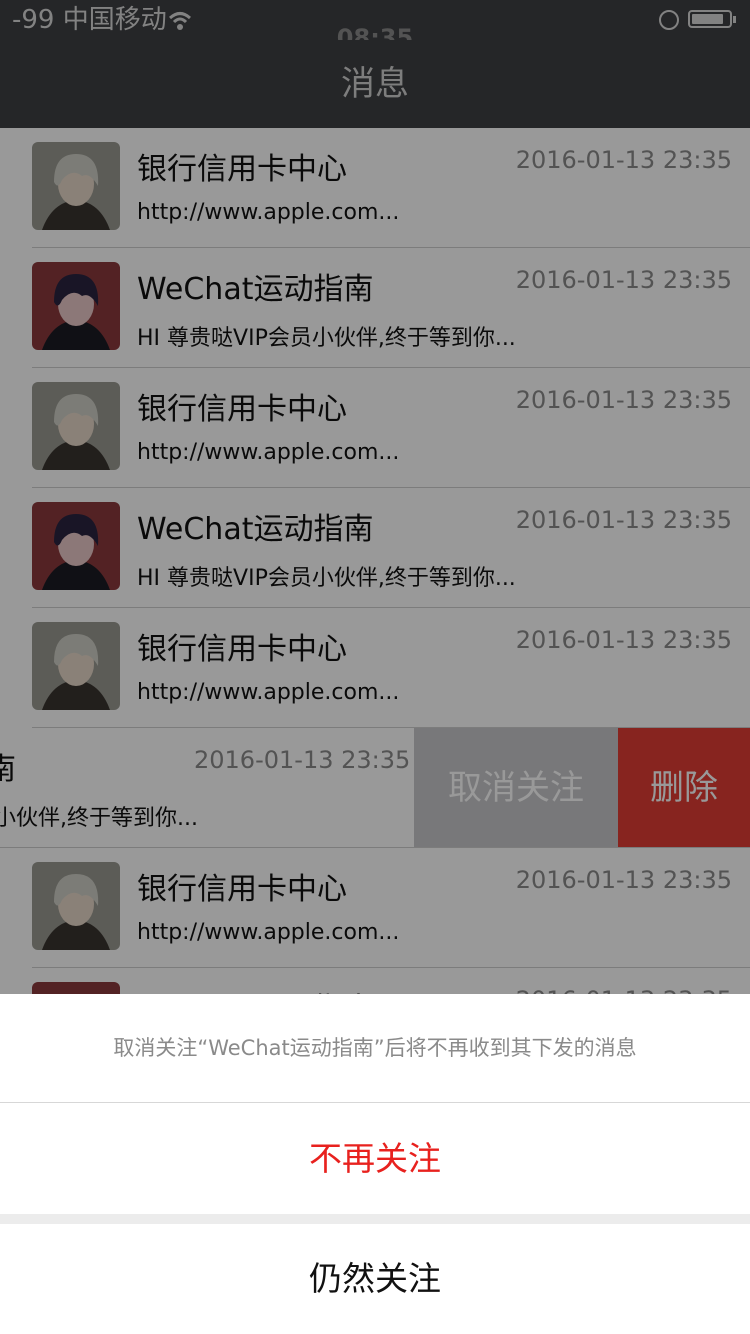 The width and height of the screenshot is (750, 1334). What do you see at coordinates (375, 1048) in the screenshot?
I see `action-sheet-message: 取消关注“WeChat运动指南”后将不再收到其下发的消息` at bounding box center [375, 1048].